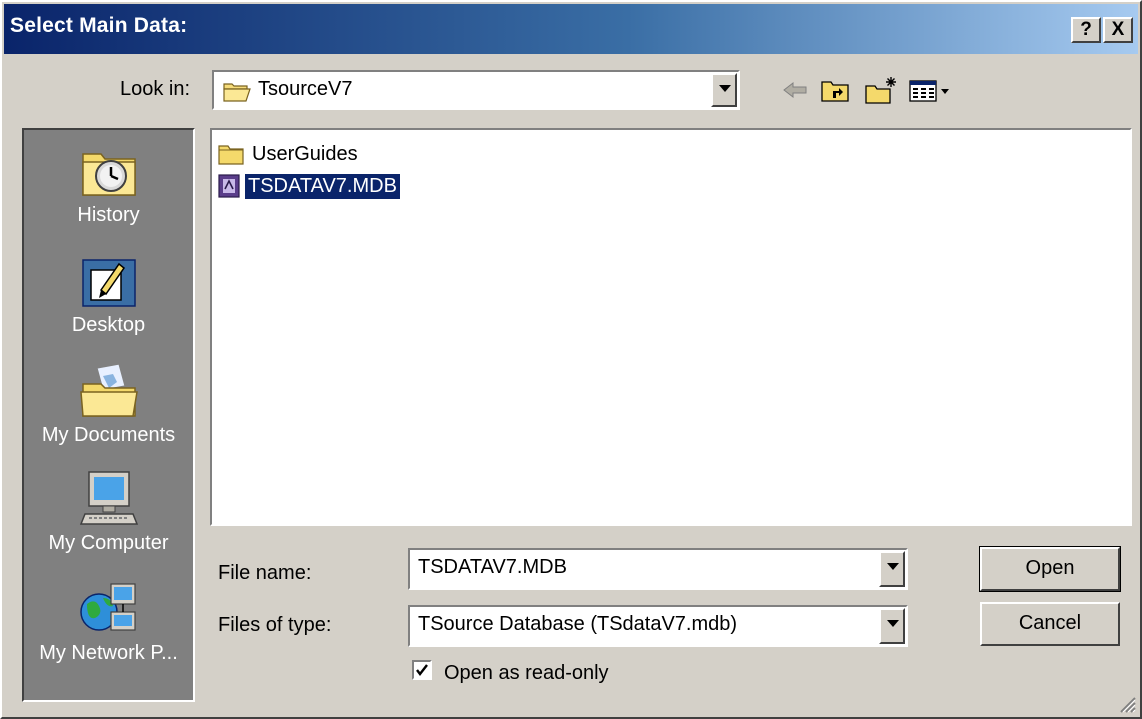  I want to click on history-icon, so click(108, 174).